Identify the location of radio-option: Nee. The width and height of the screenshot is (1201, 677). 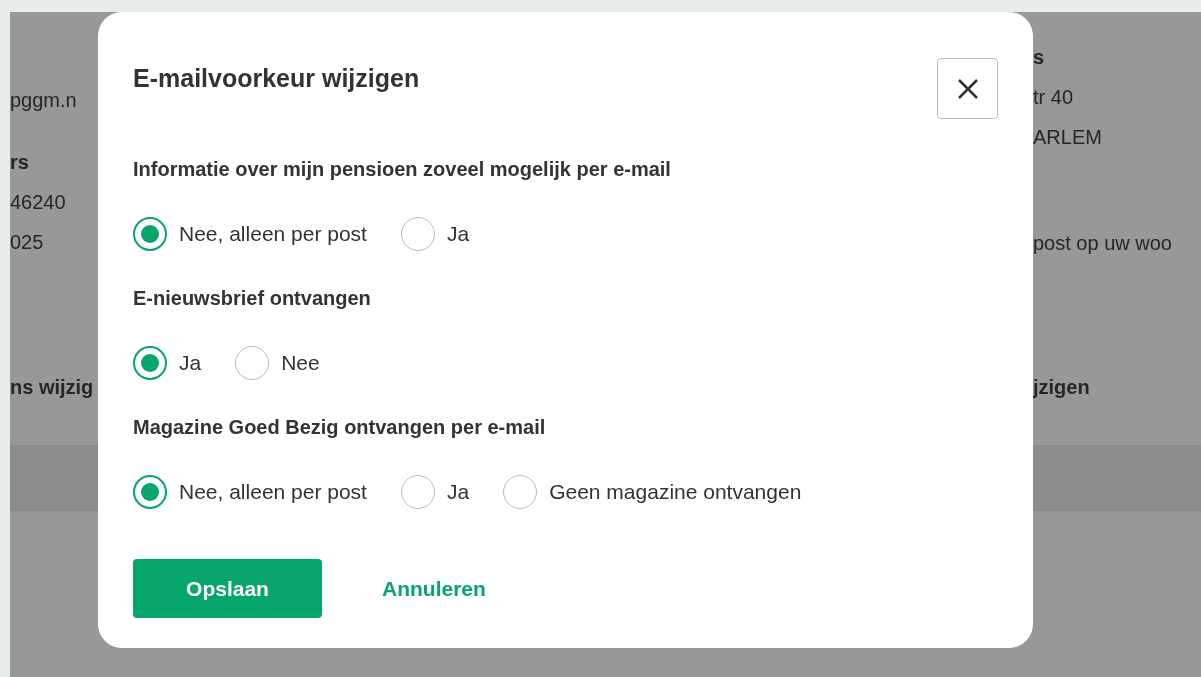
(277, 363).